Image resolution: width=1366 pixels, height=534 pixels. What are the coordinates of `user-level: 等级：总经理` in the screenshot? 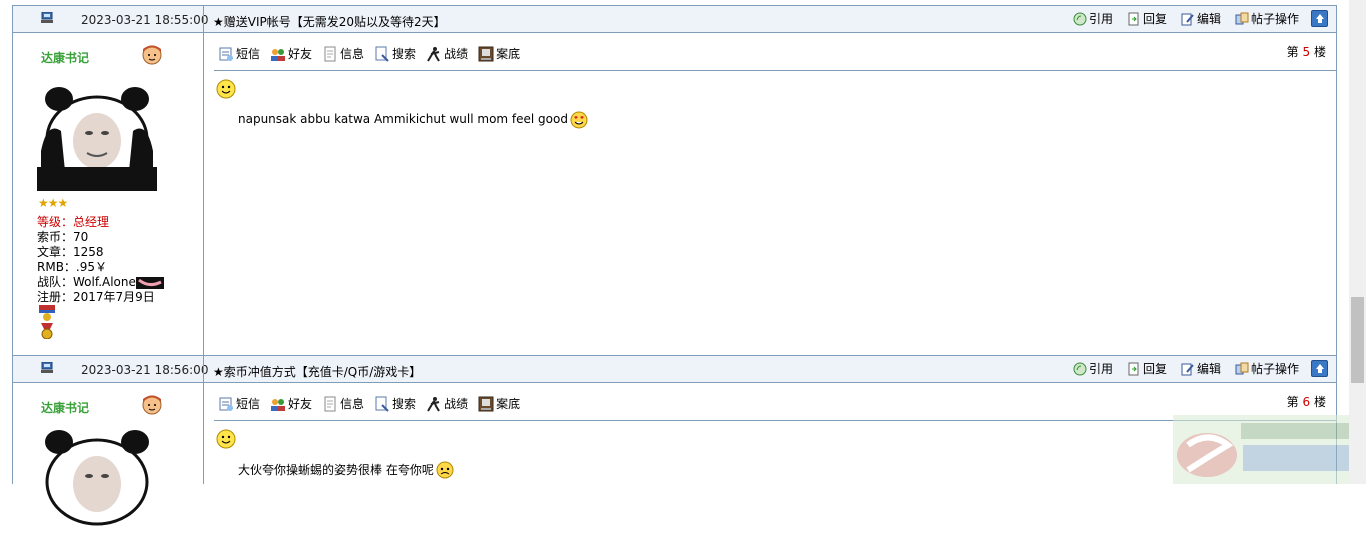 It's located at (73, 222).